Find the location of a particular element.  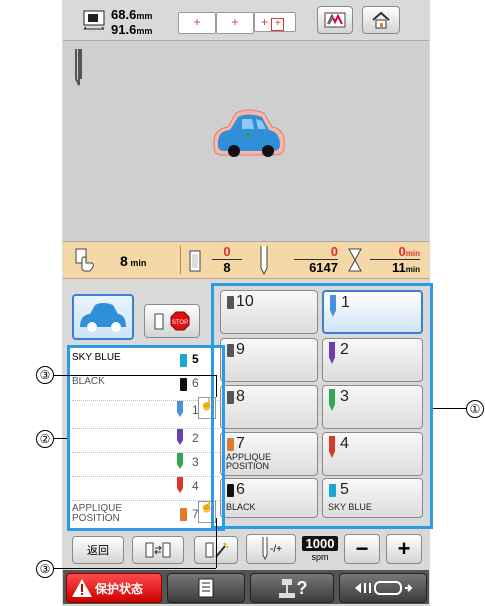

time-counter: 0min 11min is located at coordinates (395, 259).